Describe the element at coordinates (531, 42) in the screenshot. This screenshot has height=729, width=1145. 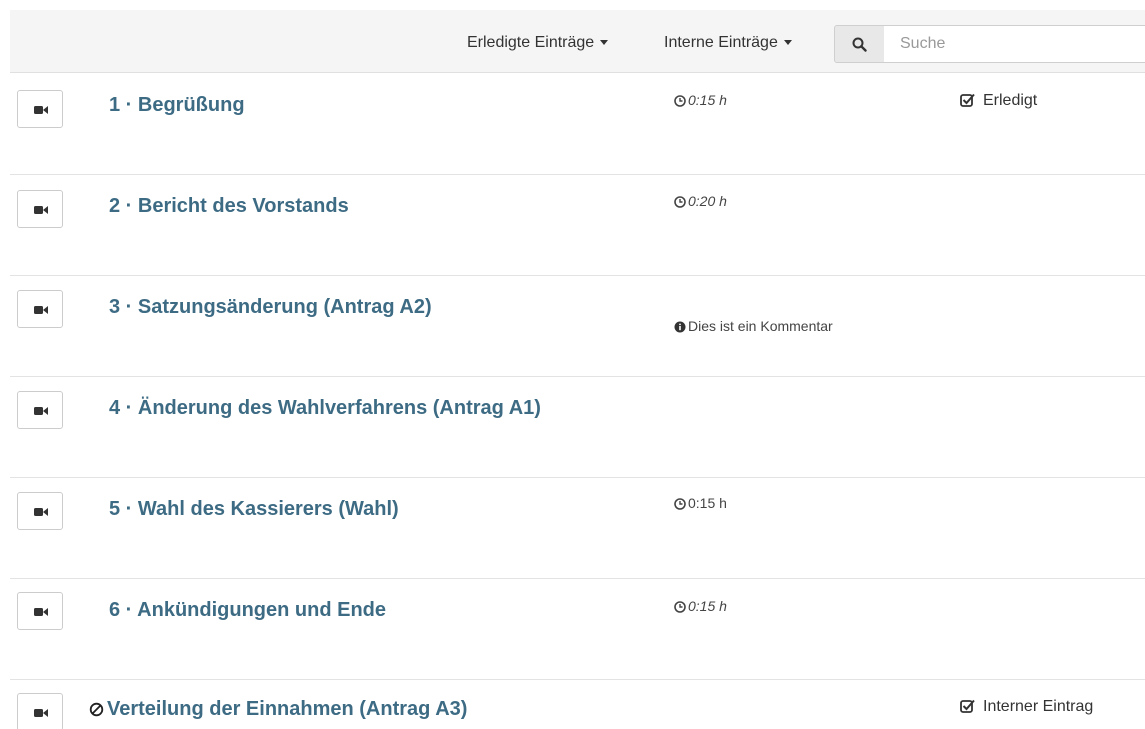
I see `done-items-filter-label: Erledigte Einträge` at that location.